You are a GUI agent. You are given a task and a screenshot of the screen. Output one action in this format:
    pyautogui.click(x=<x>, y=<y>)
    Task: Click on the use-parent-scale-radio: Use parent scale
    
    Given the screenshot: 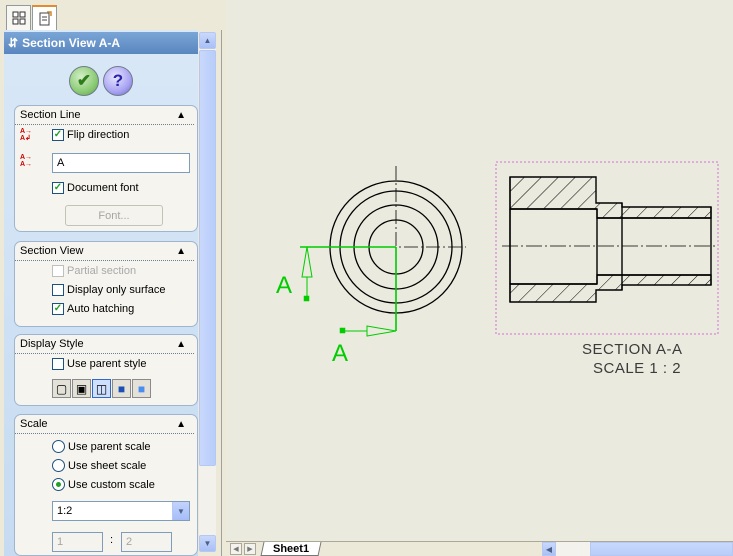 What is the action you would take?
    pyautogui.click(x=101, y=446)
    